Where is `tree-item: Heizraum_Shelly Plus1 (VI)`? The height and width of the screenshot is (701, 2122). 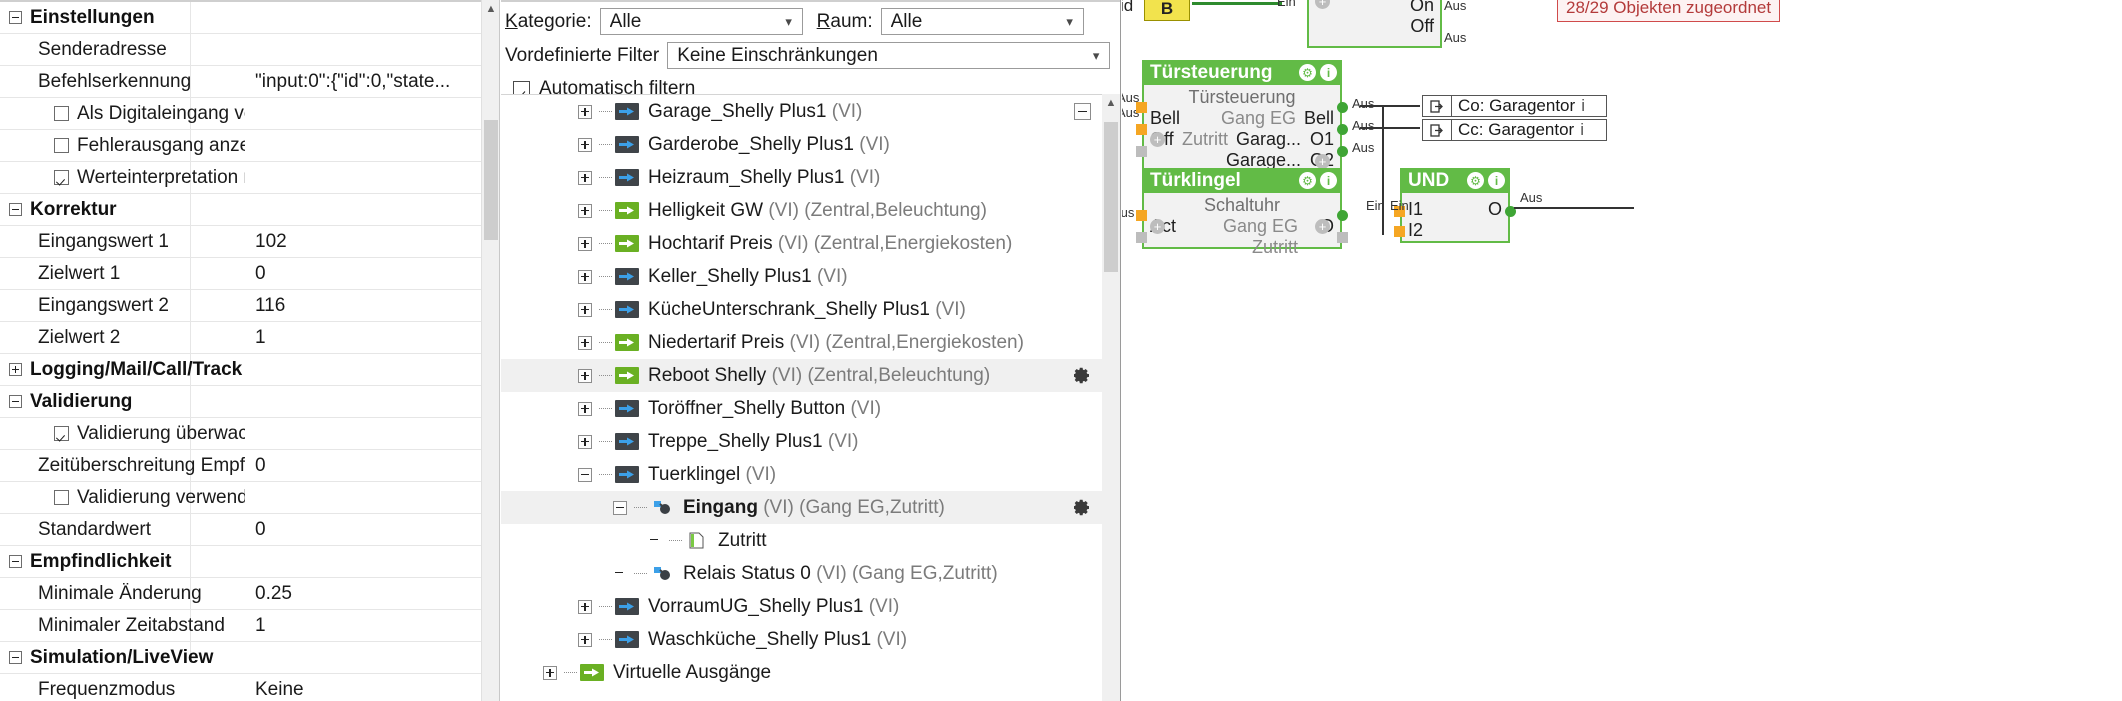 tree-item: Heizraum_Shelly Plus1 (VI) is located at coordinates (810, 177).